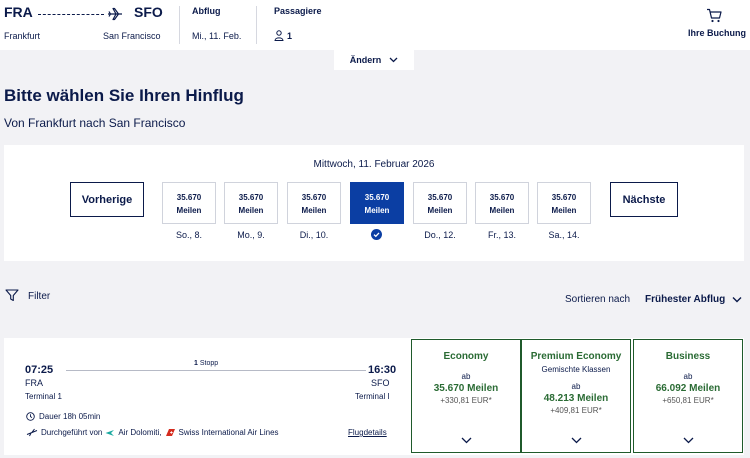 The height and width of the screenshot is (458, 750). I want to click on date-label: Mo., 9., so click(251, 235).